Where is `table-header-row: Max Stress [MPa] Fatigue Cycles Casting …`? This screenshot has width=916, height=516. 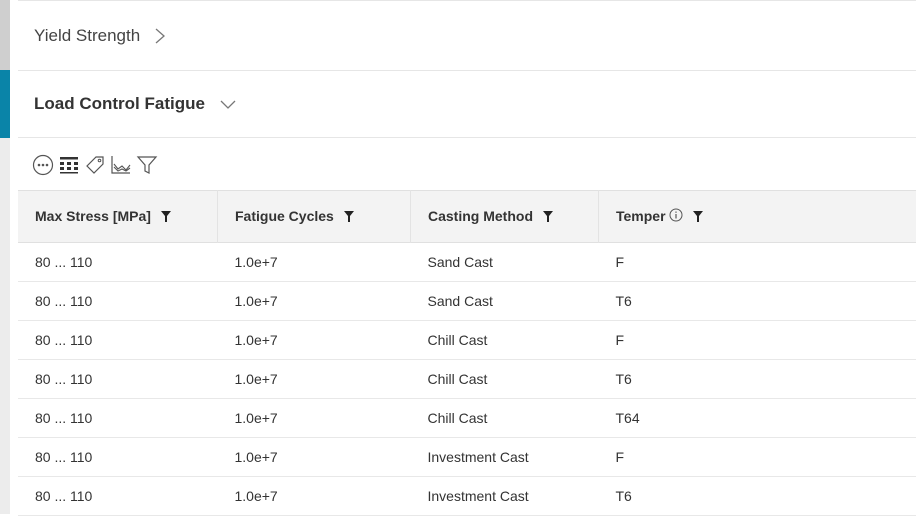
table-header-row: Max Stress [MPa] Fatigue Cycles Casting … is located at coordinates (467, 217).